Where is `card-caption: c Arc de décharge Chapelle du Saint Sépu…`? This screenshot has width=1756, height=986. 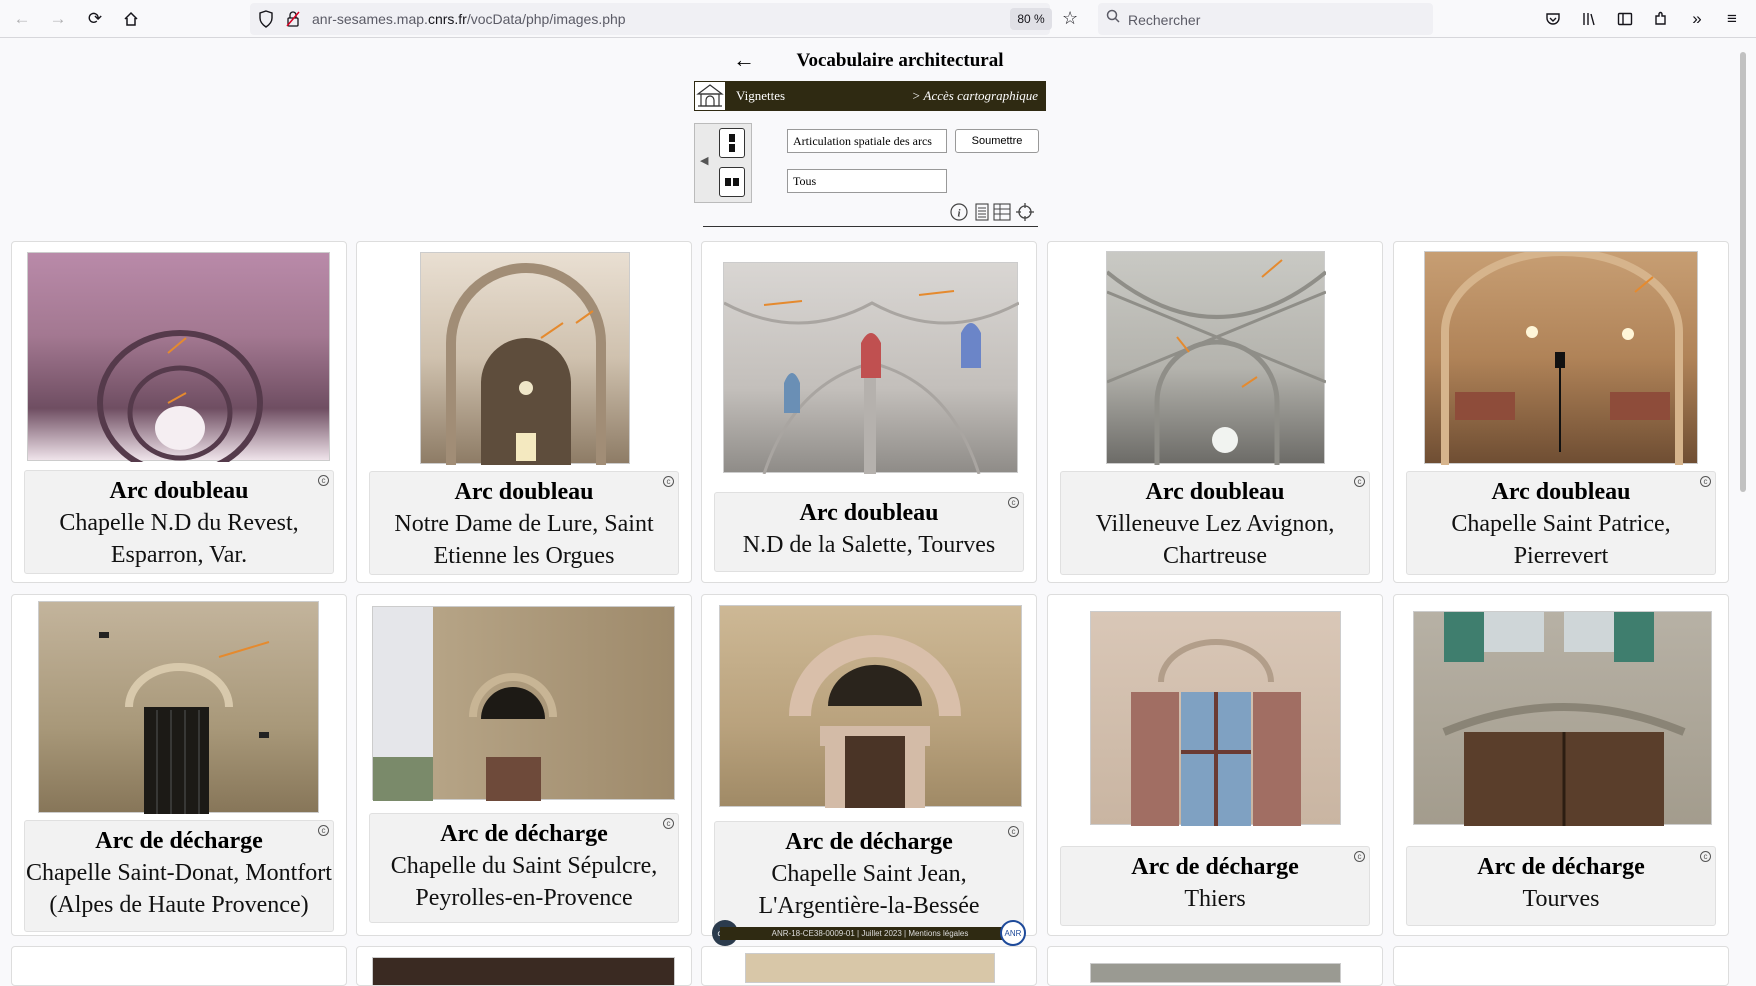 card-caption: c Arc de décharge Chapelle du Saint Sépu… is located at coordinates (524, 868).